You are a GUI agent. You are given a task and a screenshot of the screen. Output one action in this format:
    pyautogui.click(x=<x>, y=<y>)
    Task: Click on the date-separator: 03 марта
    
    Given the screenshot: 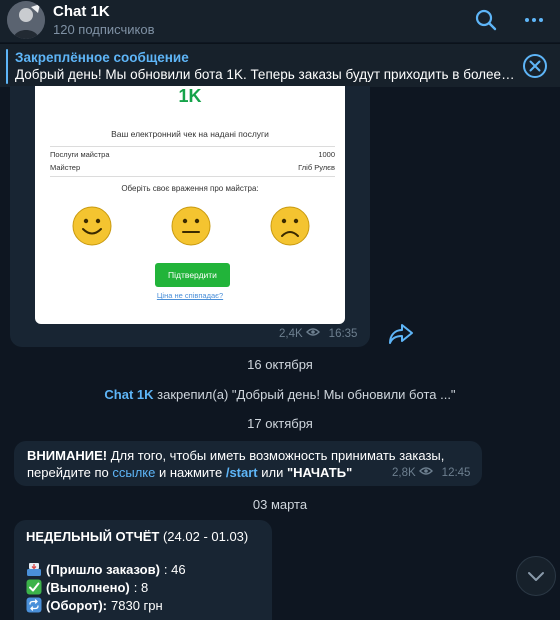 What is the action you would take?
    pyautogui.click(x=280, y=504)
    